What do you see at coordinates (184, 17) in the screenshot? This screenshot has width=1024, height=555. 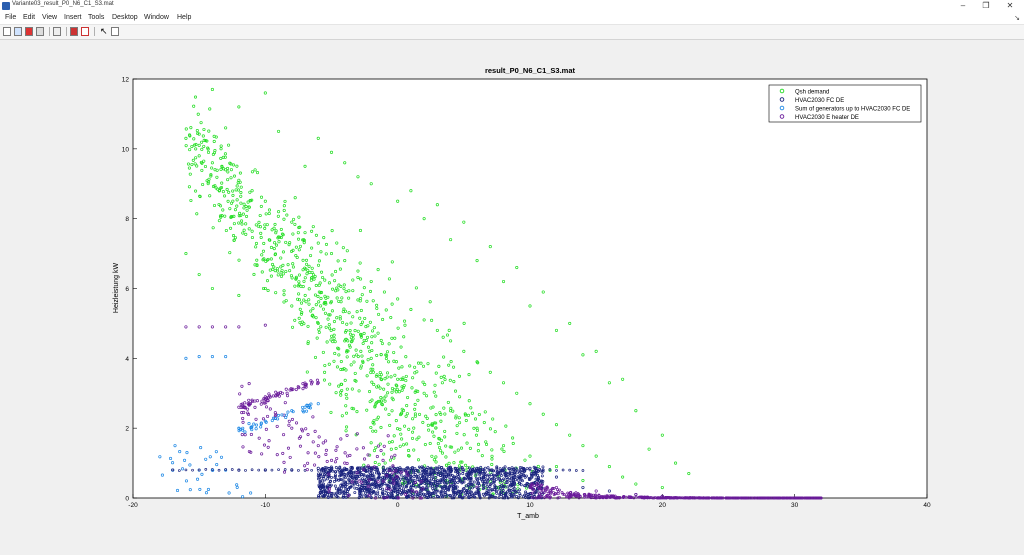 I see `menu-help: Help` at bounding box center [184, 17].